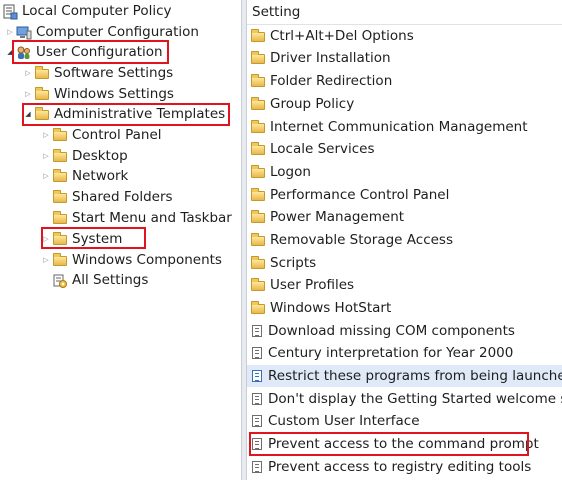  I want to click on tree-node-system: ▷ System, so click(81, 239).